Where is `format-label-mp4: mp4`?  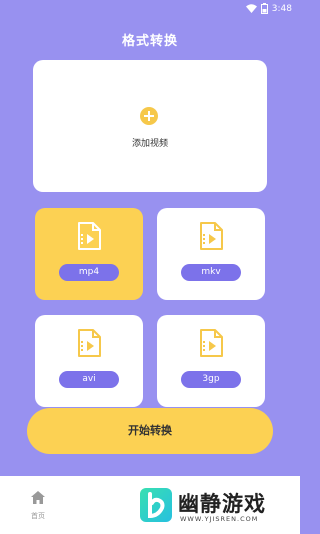 format-label-mp4: mp4 is located at coordinates (89, 272).